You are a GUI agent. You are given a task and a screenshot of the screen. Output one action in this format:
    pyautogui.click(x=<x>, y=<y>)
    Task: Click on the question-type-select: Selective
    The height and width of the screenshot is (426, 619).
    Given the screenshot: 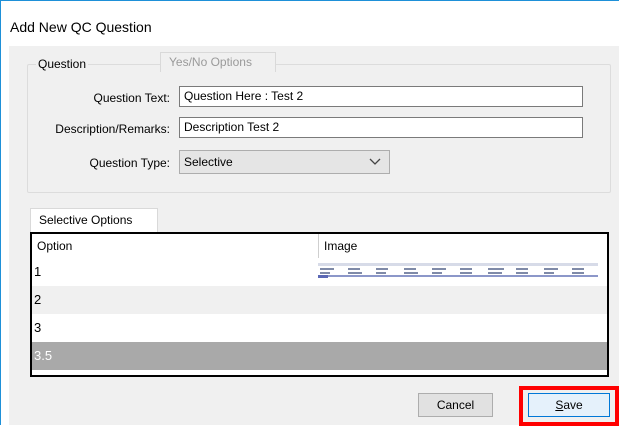 What is the action you would take?
    pyautogui.click(x=284, y=162)
    